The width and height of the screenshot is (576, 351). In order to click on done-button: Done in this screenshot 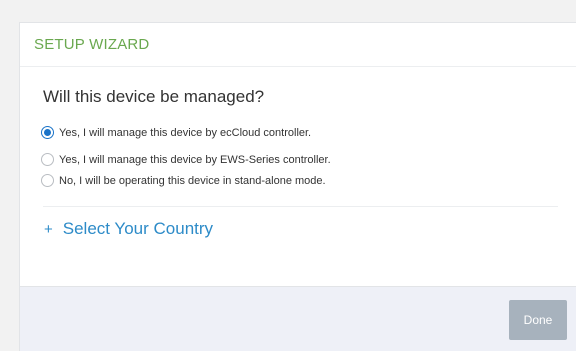, I will do `click(538, 320)`.